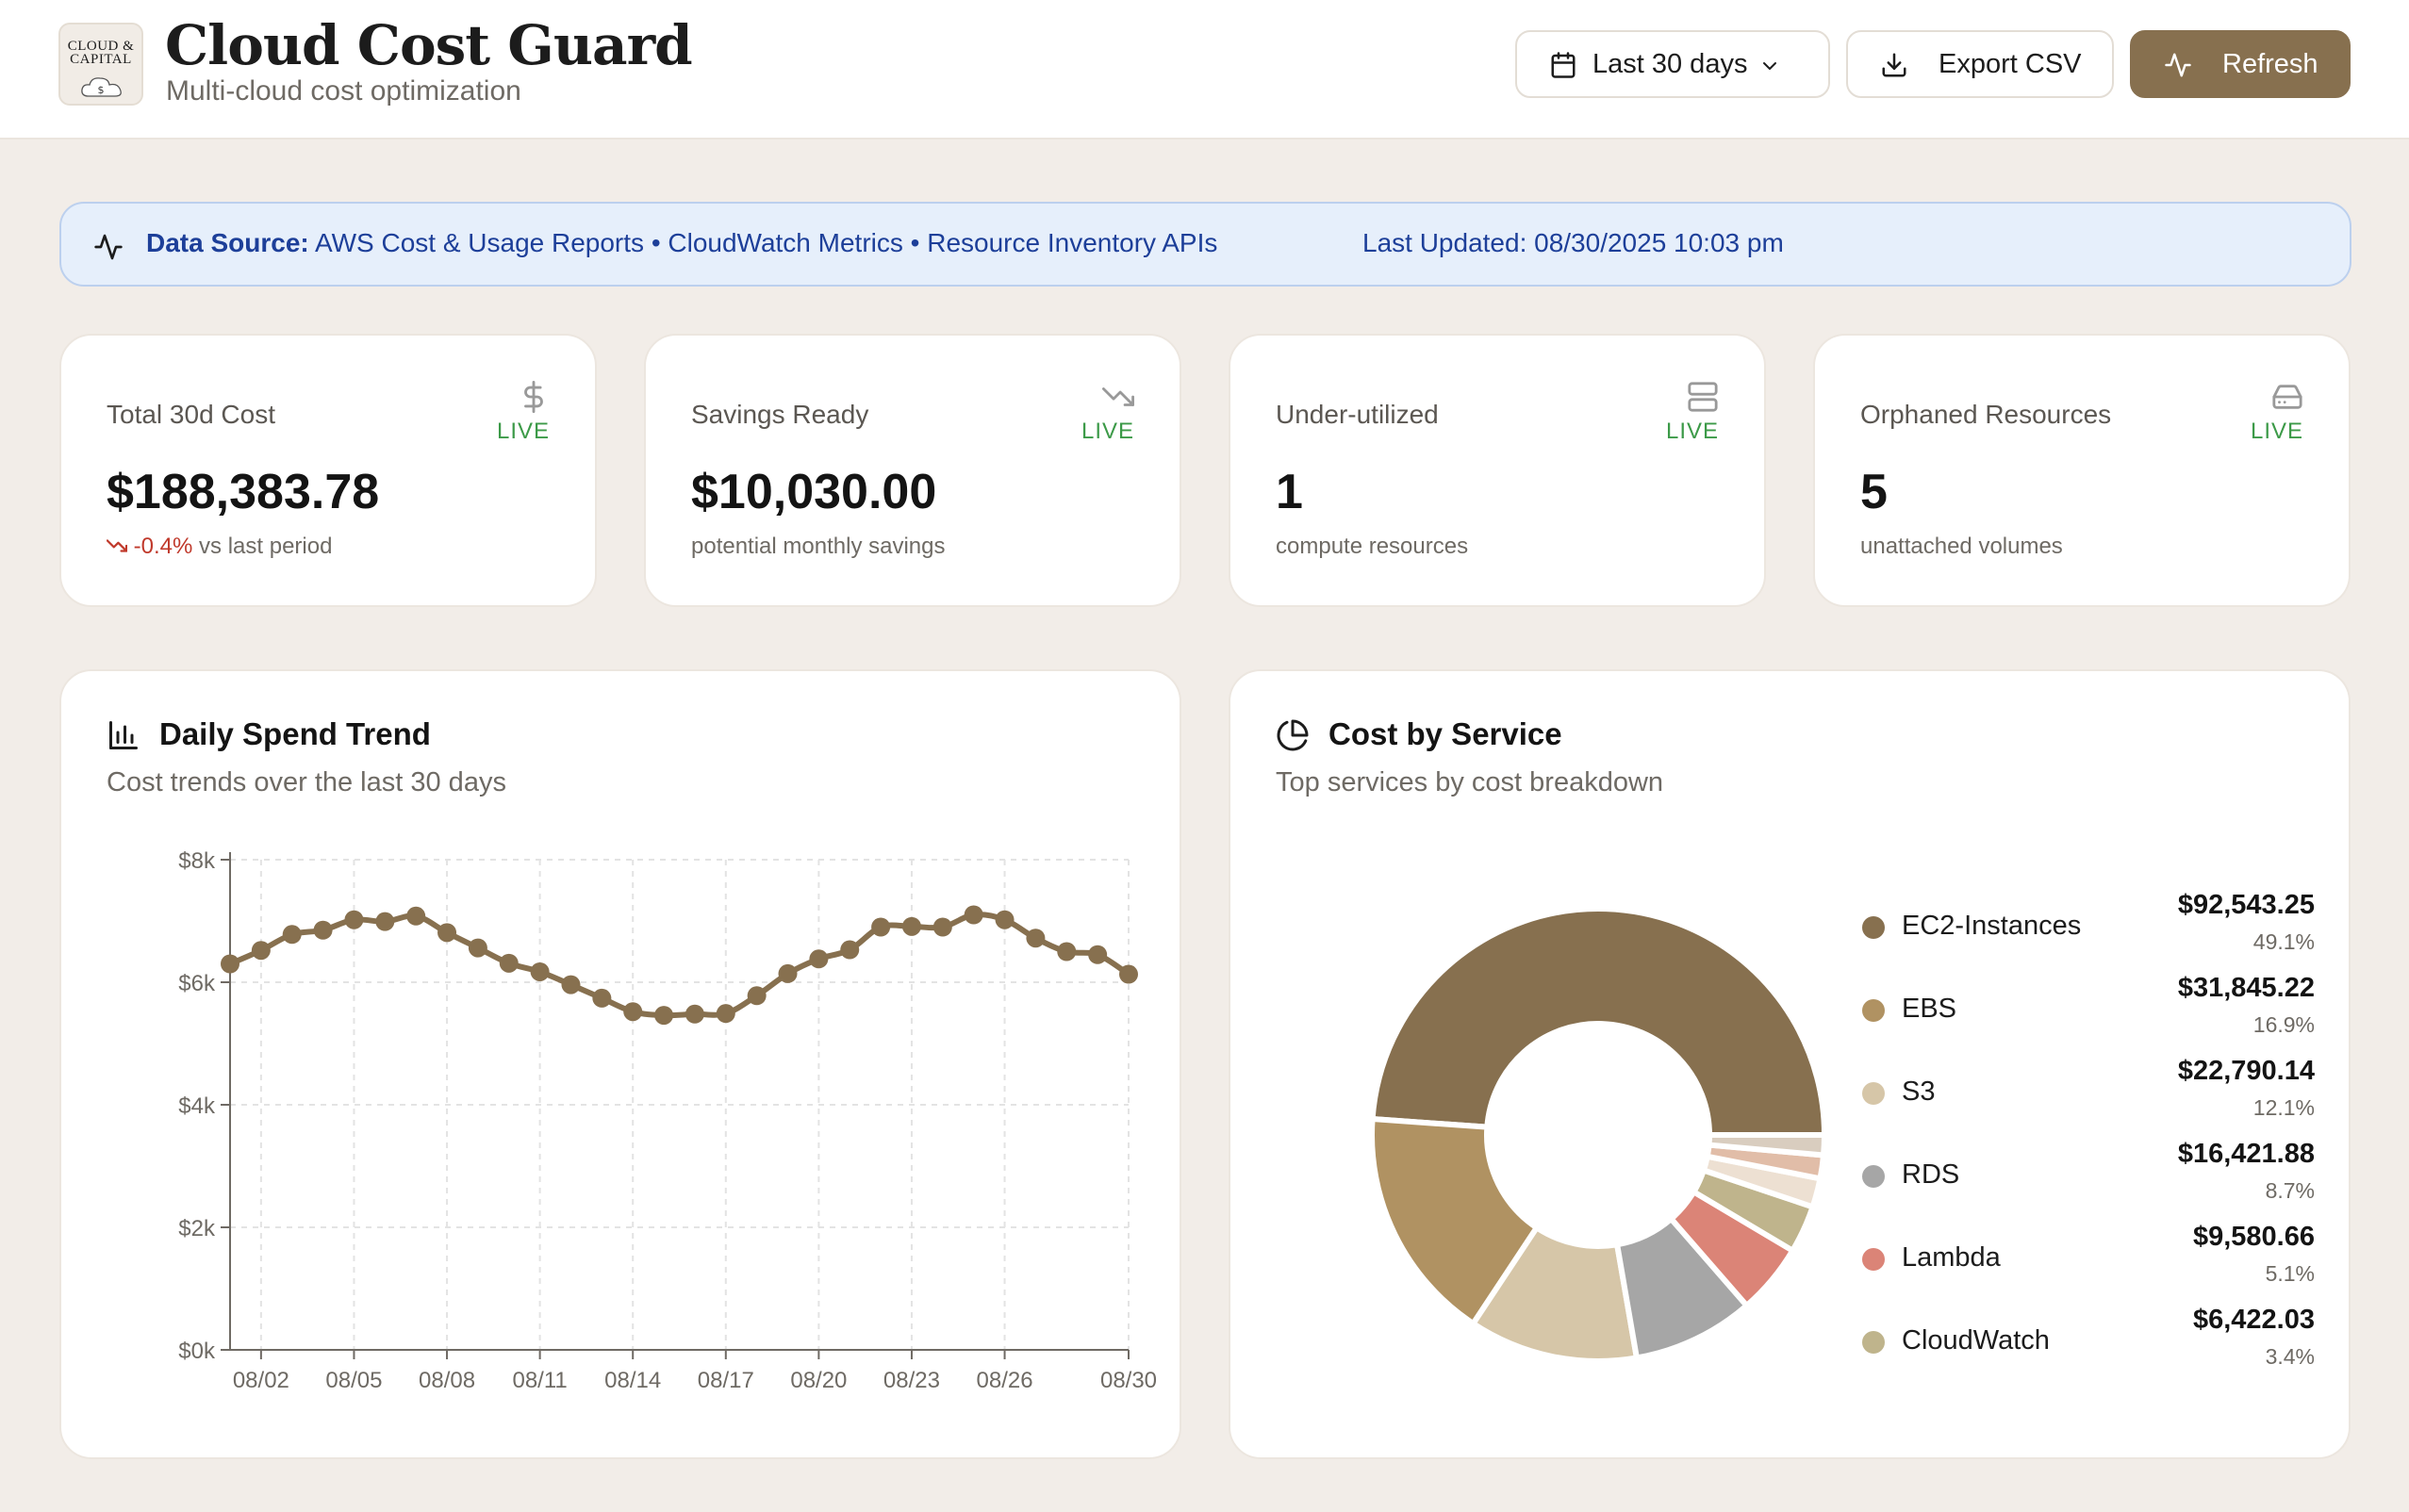 Image resolution: width=2409 pixels, height=1512 pixels. Describe the element at coordinates (1289, 492) in the screenshot. I see `stat-value: 1` at that location.